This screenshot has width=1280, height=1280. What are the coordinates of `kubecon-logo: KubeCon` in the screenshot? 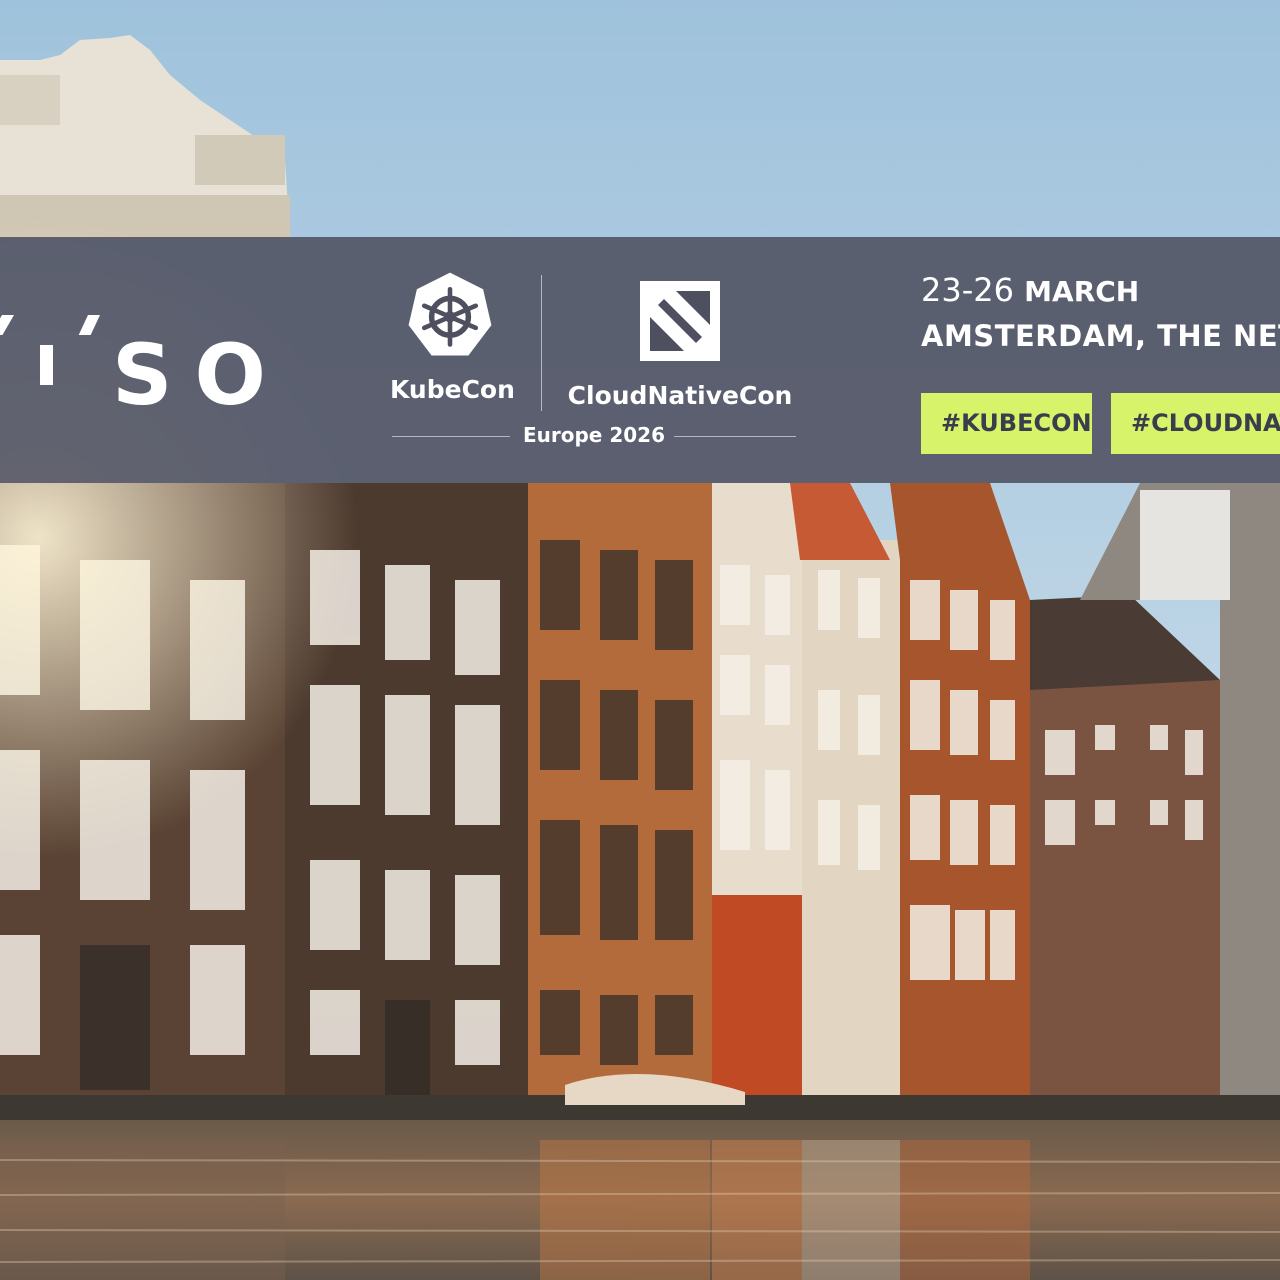 It's located at (452, 336).